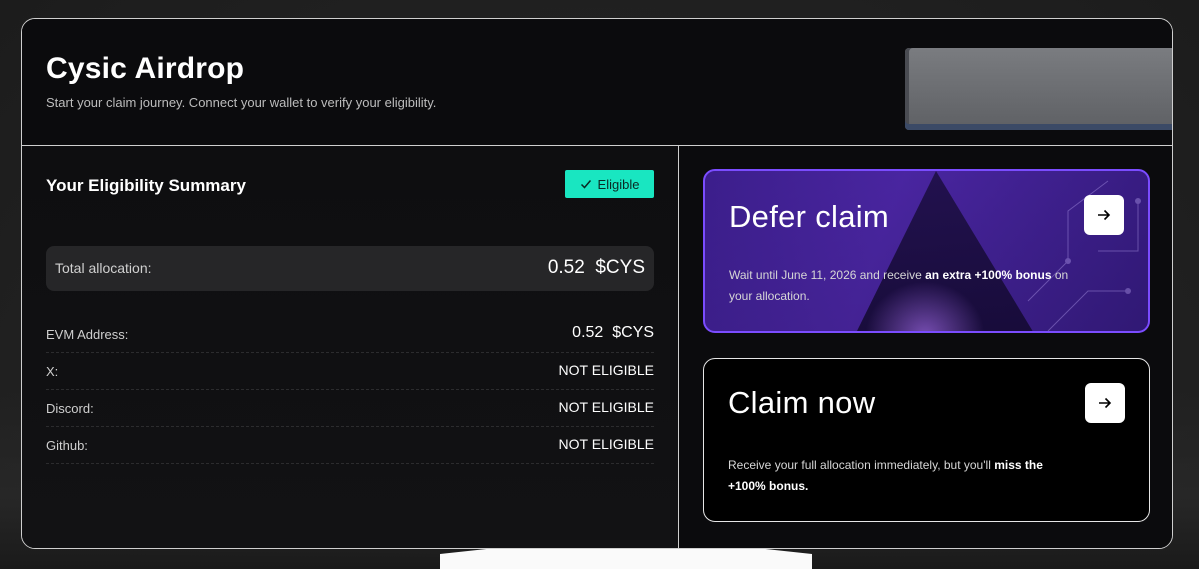  Describe the element at coordinates (87, 334) in the screenshot. I see `row-label-evm: EVM Address:` at that location.